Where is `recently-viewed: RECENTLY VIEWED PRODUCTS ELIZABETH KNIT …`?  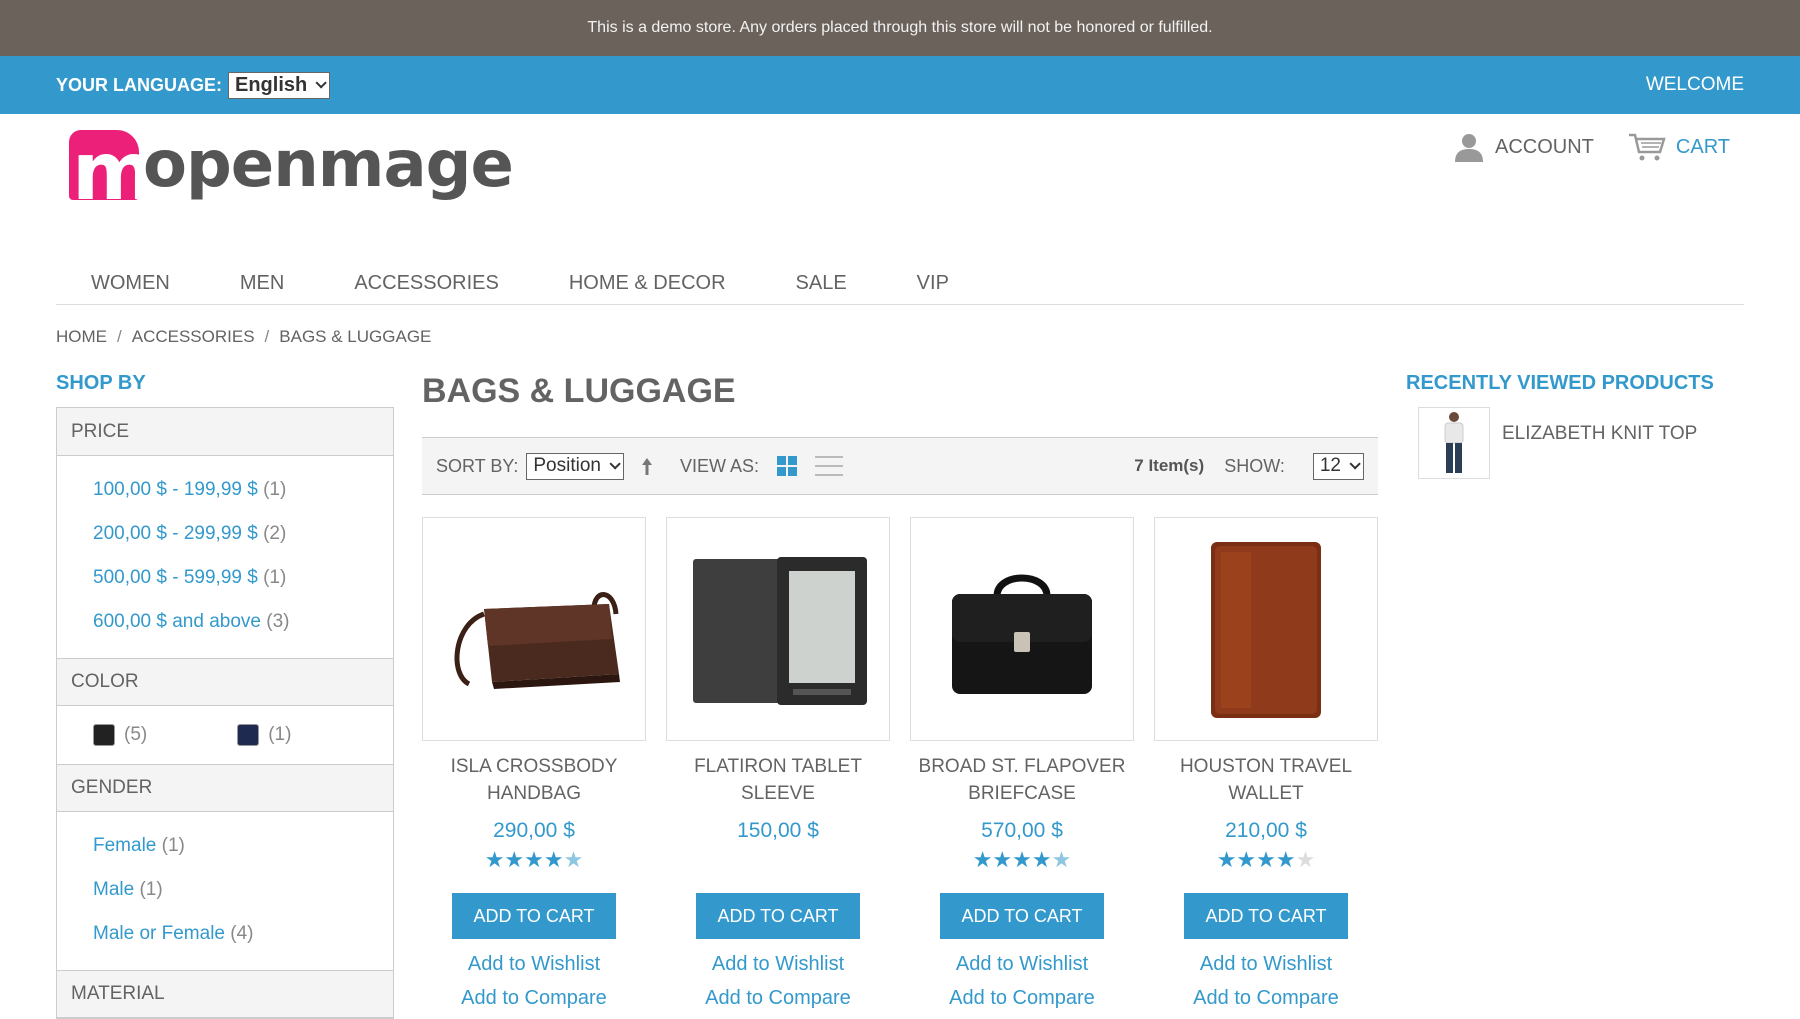
recently-viewed: RECENTLY VIEWED PRODUCTS ELIZABETH KNIT … is located at coordinates (1560, 425).